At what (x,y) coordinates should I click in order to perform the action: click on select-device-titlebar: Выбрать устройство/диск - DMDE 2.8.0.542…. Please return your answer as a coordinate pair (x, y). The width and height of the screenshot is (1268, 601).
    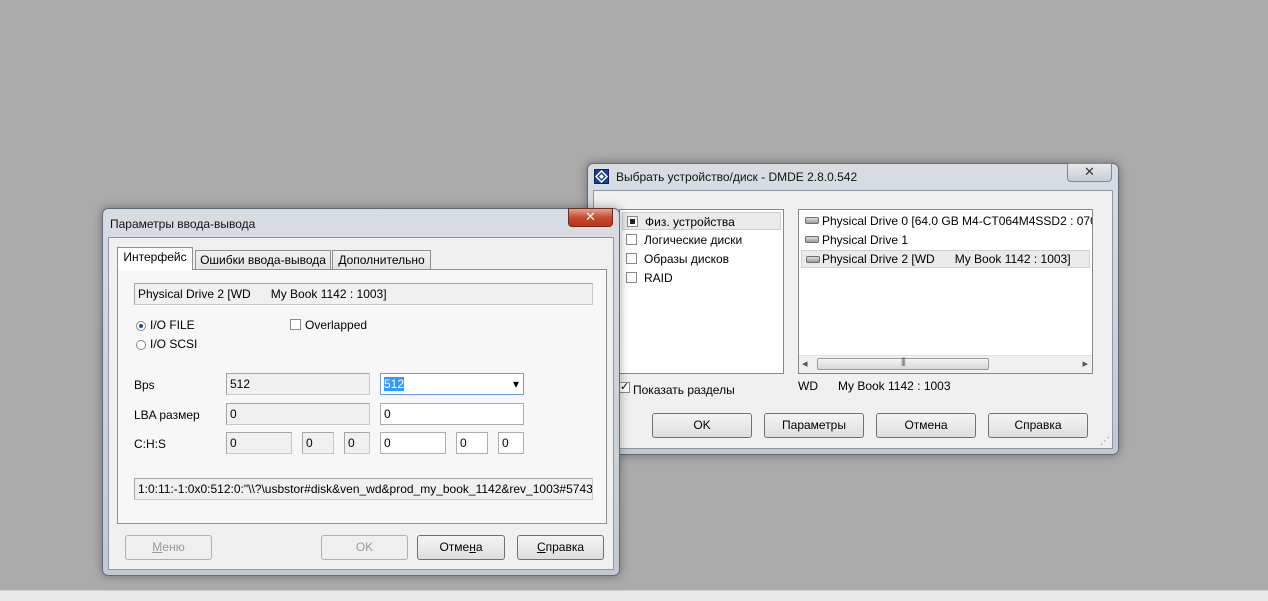
    Looking at the image, I should click on (853, 176).